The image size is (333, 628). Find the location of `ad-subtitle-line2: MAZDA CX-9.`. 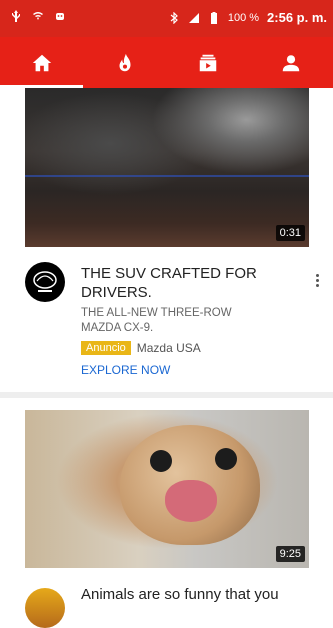

ad-subtitle-line2: MAZDA CX-9. is located at coordinates (117, 328).